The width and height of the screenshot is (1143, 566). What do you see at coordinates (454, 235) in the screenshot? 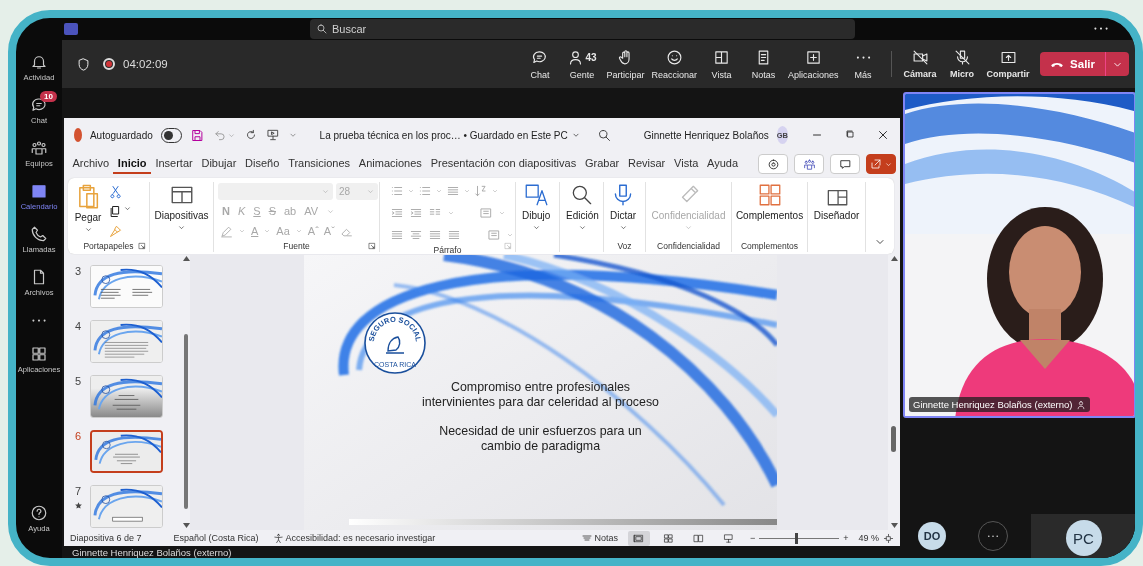
I see `justify-icon` at bounding box center [454, 235].